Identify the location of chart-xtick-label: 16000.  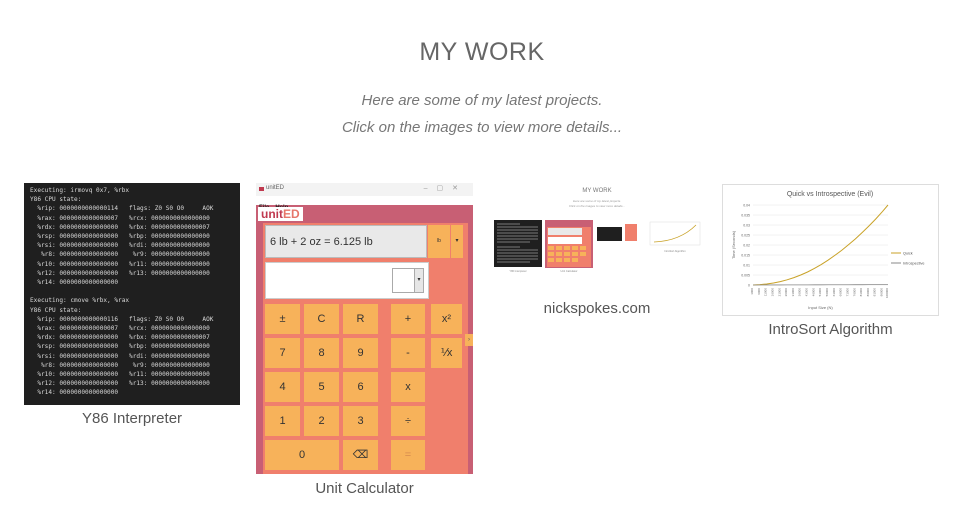
(772, 292).